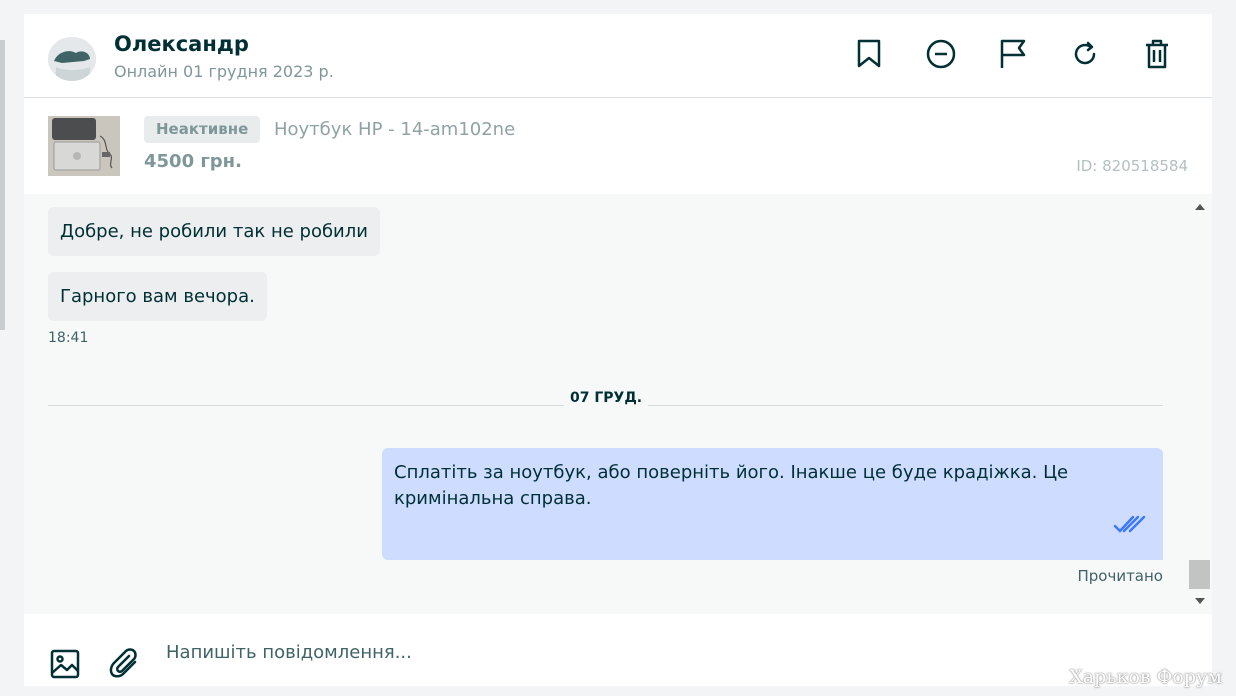 This screenshot has width=1236, height=696. I want to click on contact-status: Онлайн 01 грудня 2023 р., so click(224, 71).